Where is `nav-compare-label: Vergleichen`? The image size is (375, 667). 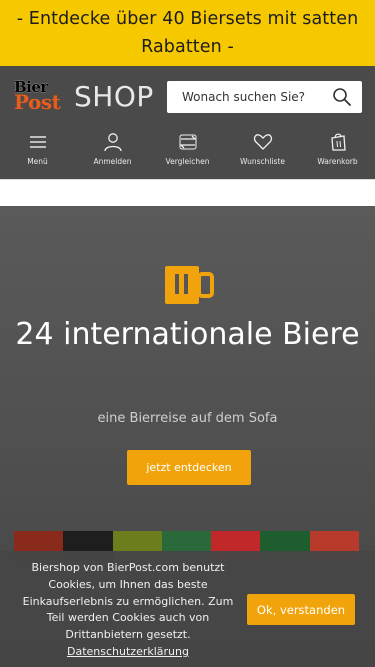 nav-compare-label: Vergleichen is located at coordinates (187, 161).